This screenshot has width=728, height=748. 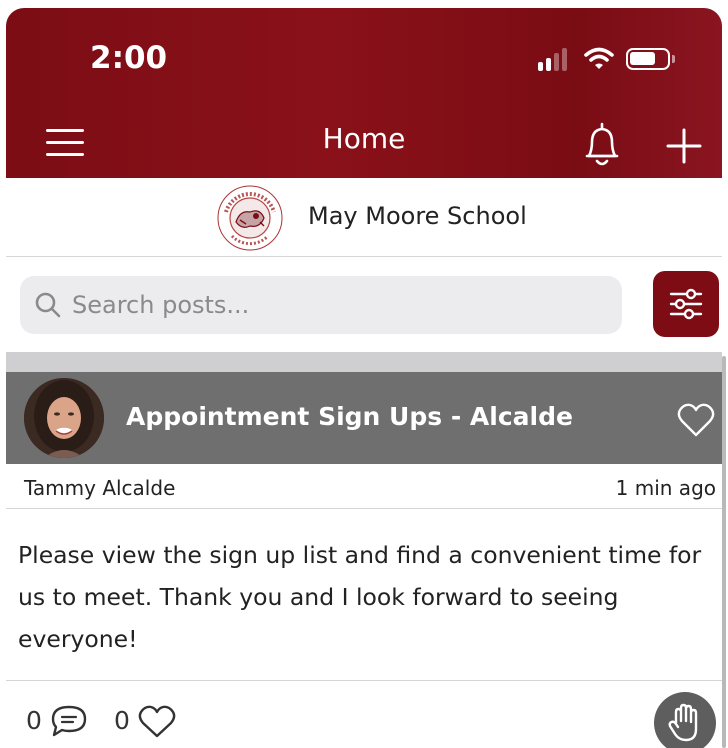 I want to click on add-post-button, so click(x=684, y=146).